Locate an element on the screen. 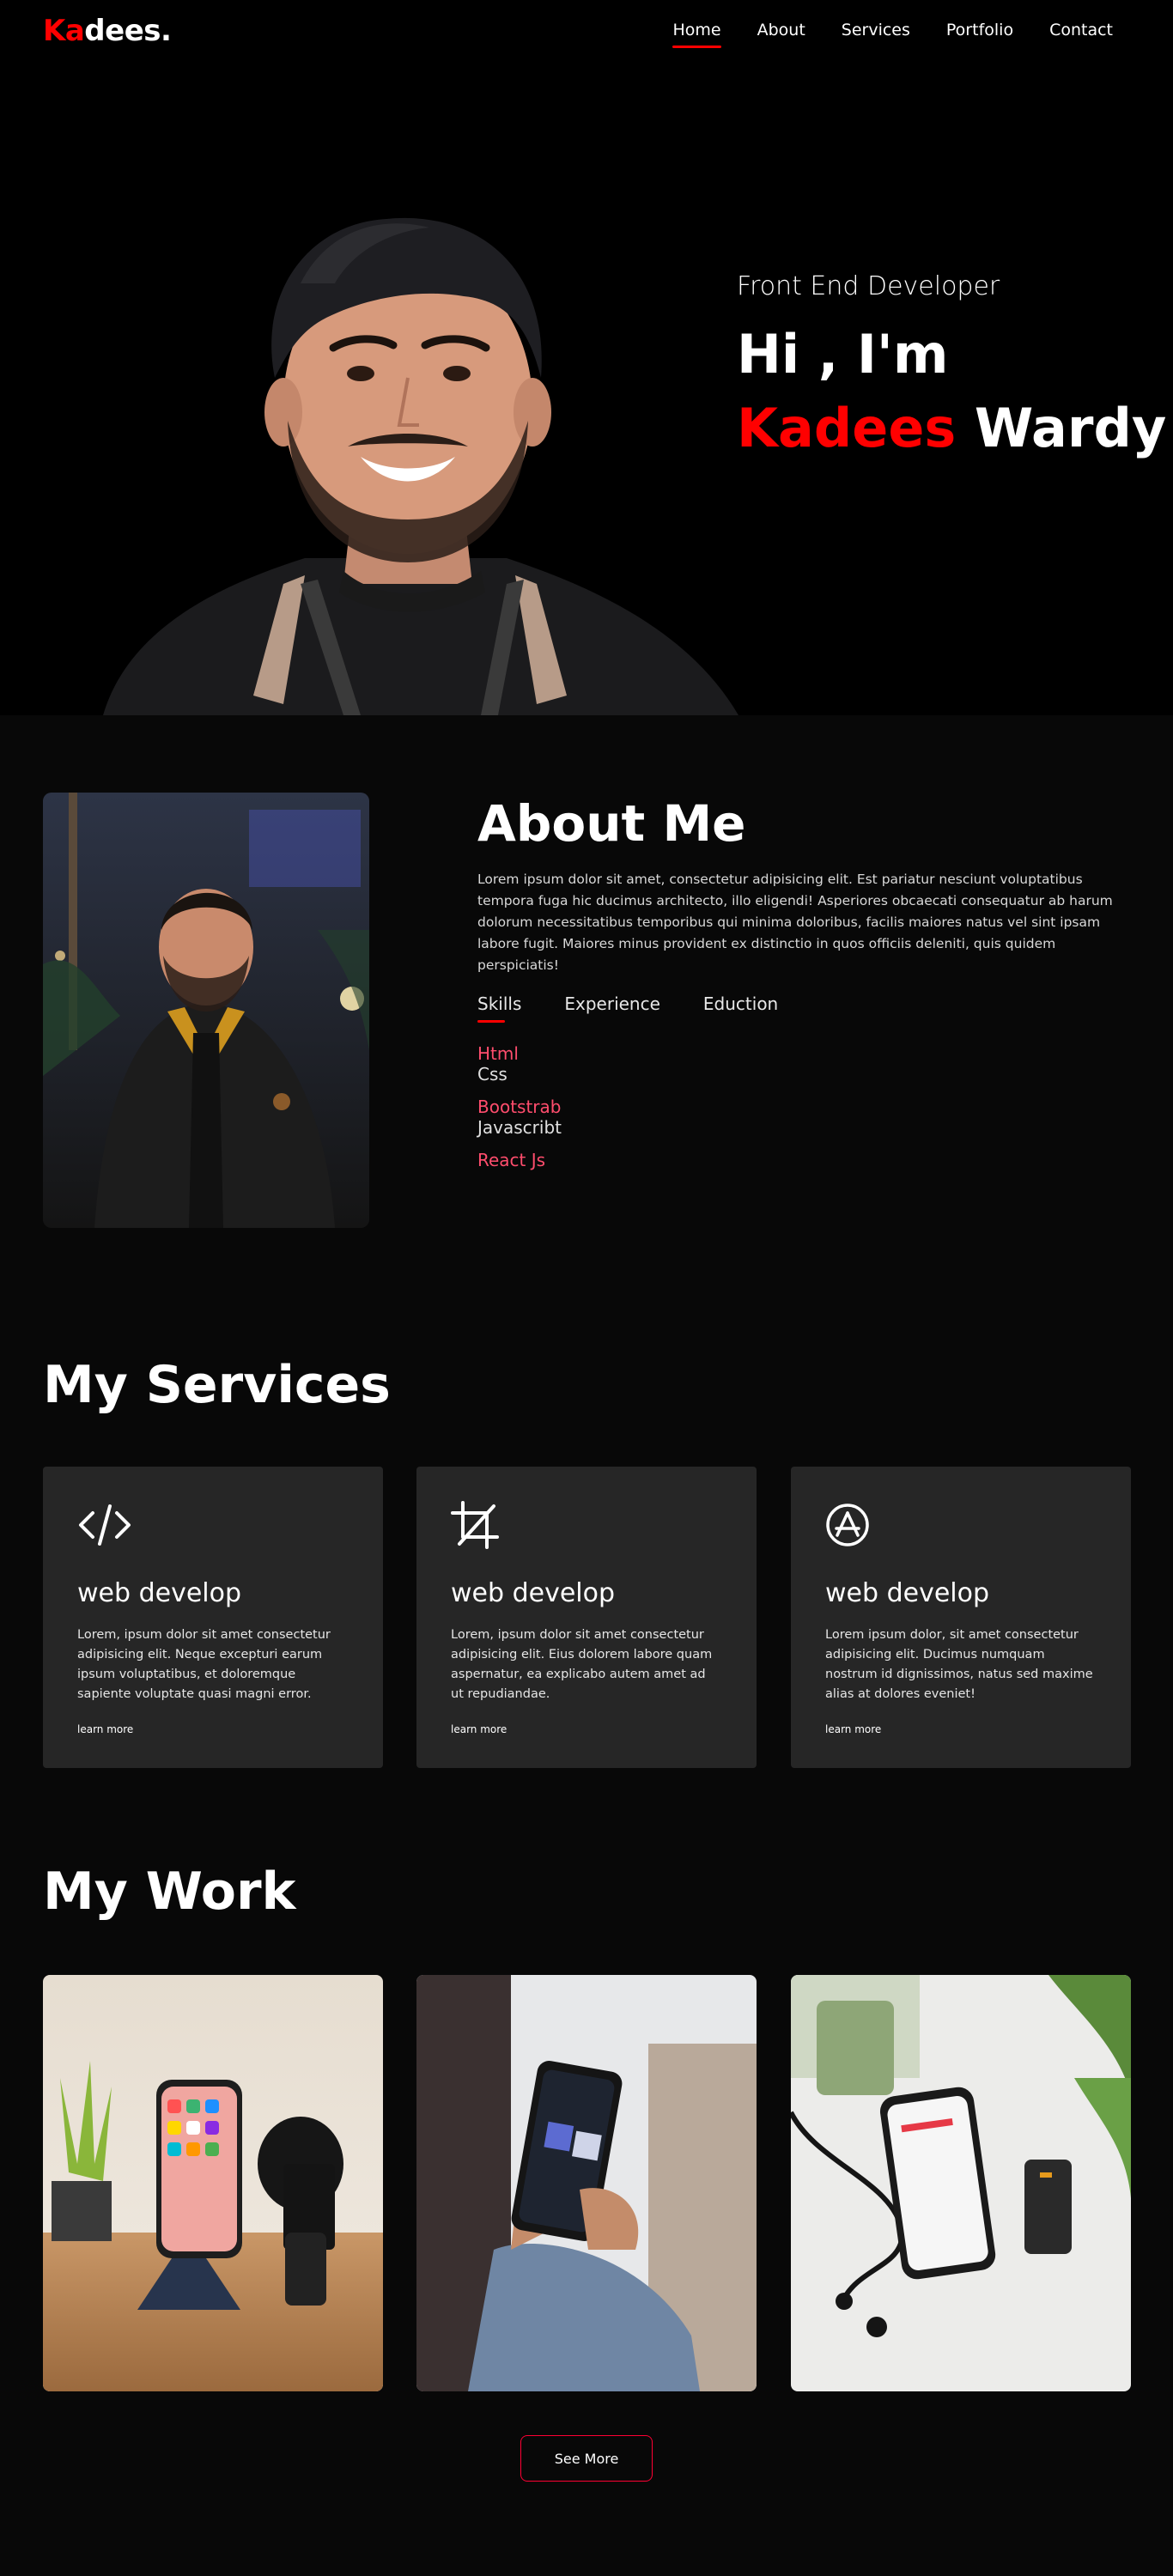  about-portrait is located at coordinates (206, 1010).